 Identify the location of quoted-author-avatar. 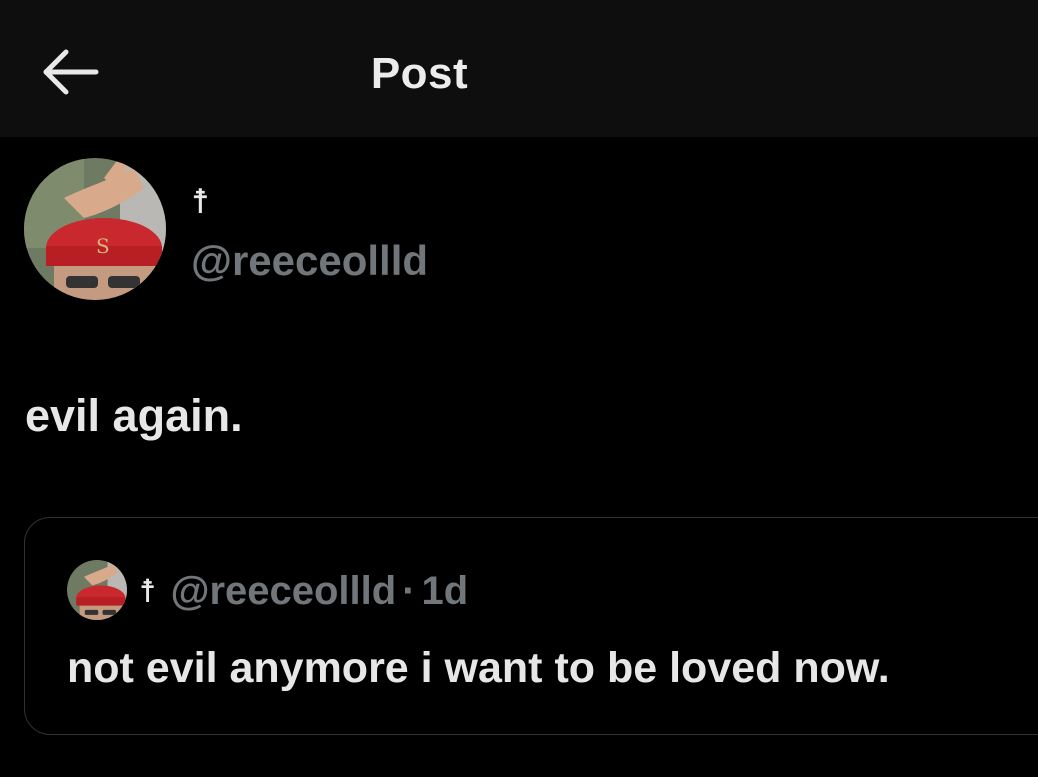
(97, 590).